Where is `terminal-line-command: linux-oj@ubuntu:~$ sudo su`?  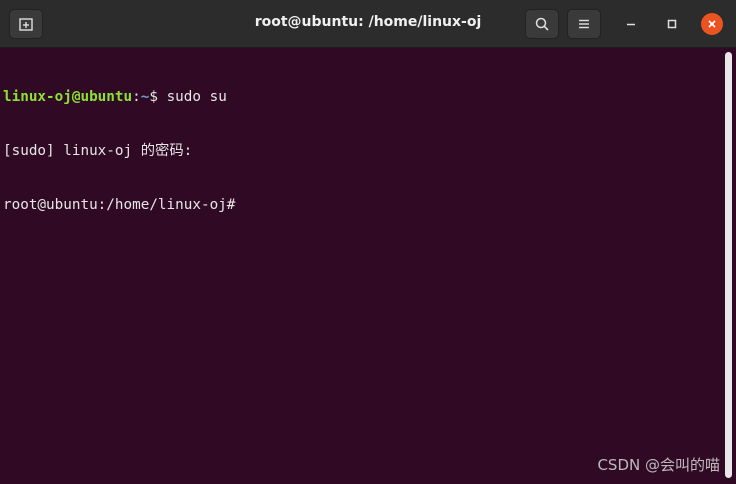 terminal-line-command: linux-oj@ubuntu:~$ sudo su is located at coordinates (363, 97).